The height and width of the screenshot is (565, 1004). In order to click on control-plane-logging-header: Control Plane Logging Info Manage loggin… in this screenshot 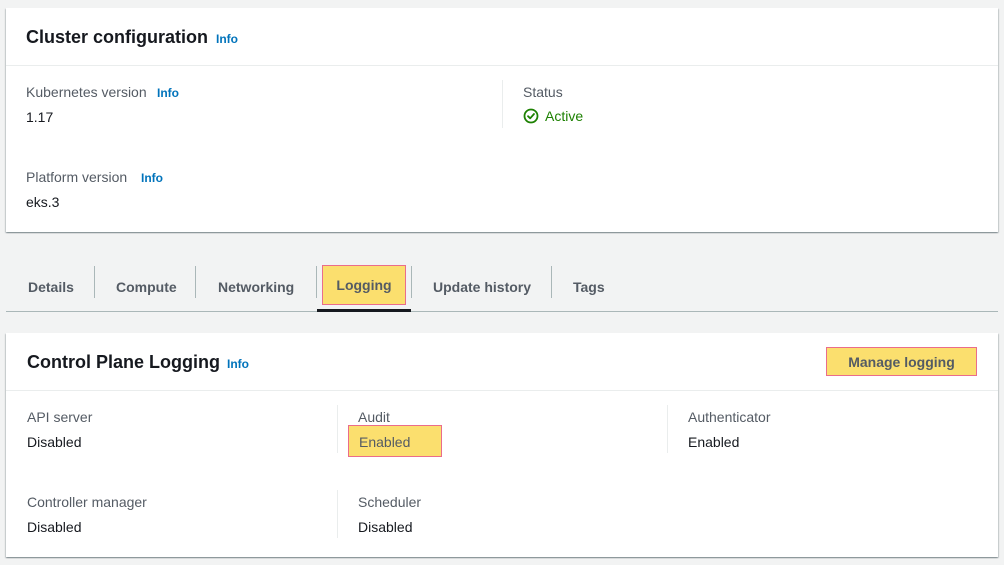, I will do `click(502, 362)`.